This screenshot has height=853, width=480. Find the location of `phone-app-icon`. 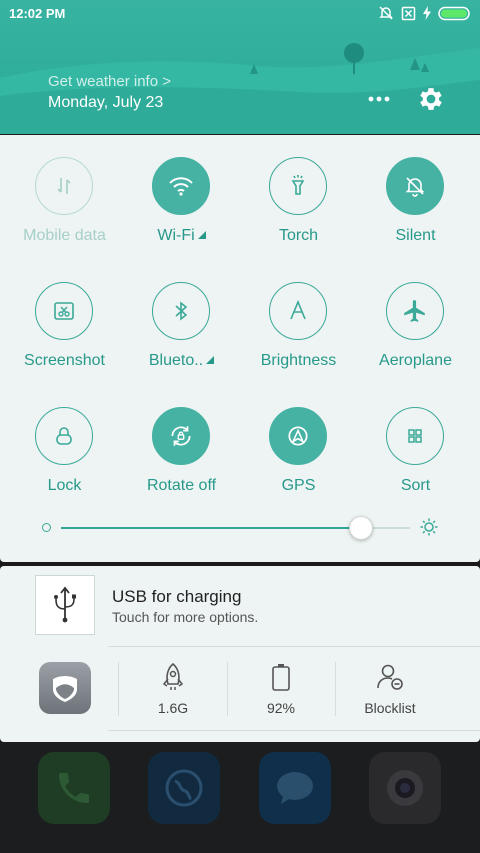

phone-app-icon is located at coordinates (74, 788).